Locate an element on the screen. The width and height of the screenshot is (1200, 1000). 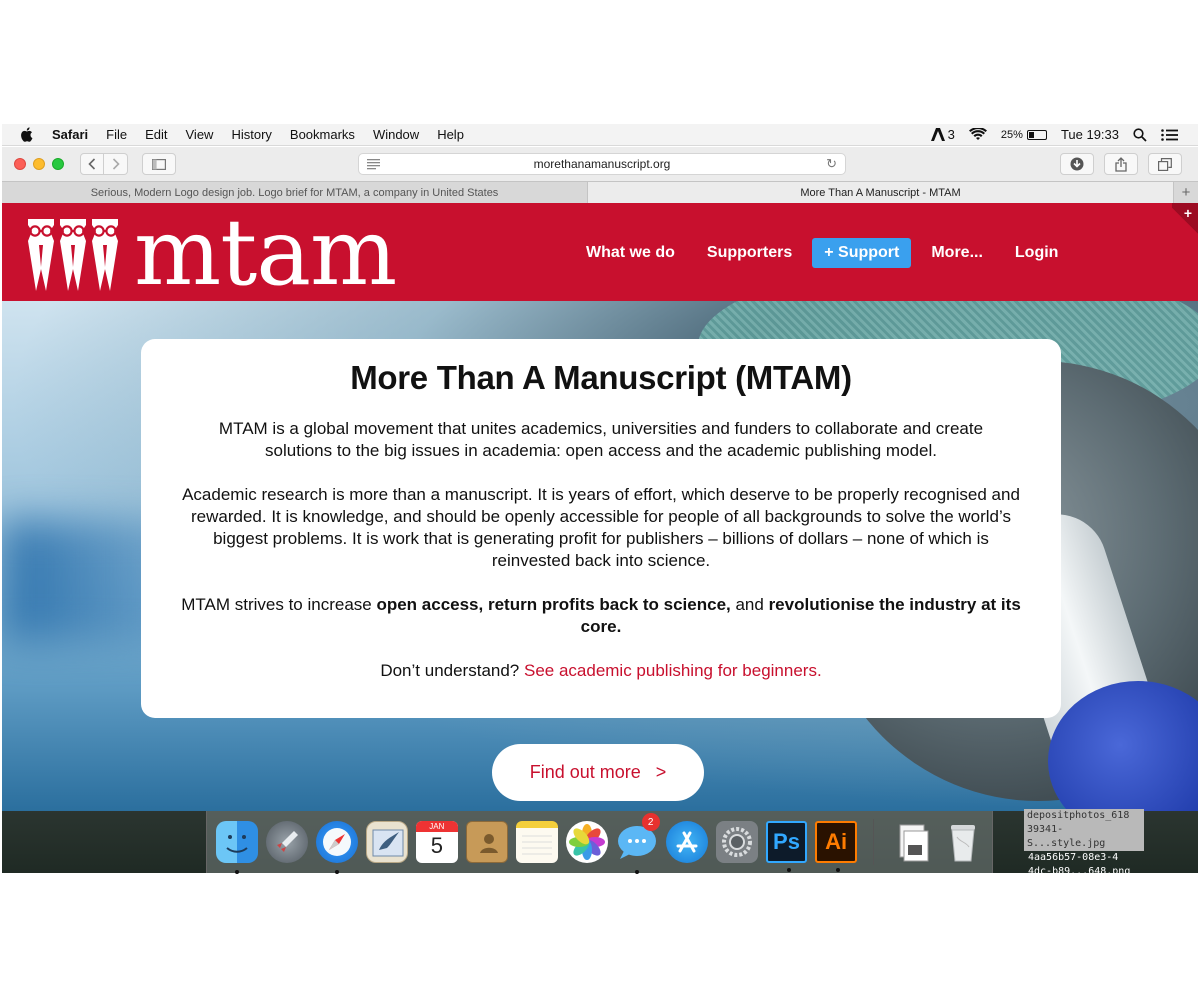
menu-window: Window is located at coordinates (396, 134).